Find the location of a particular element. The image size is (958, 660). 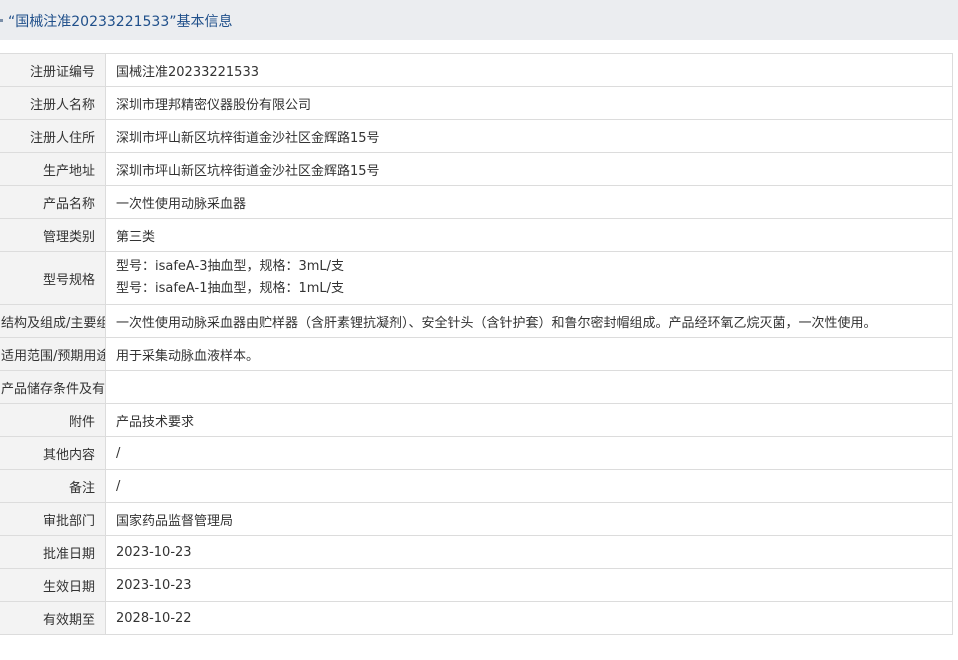

table-row: 管理类别 第三类 is located at coordinates (476, 235).